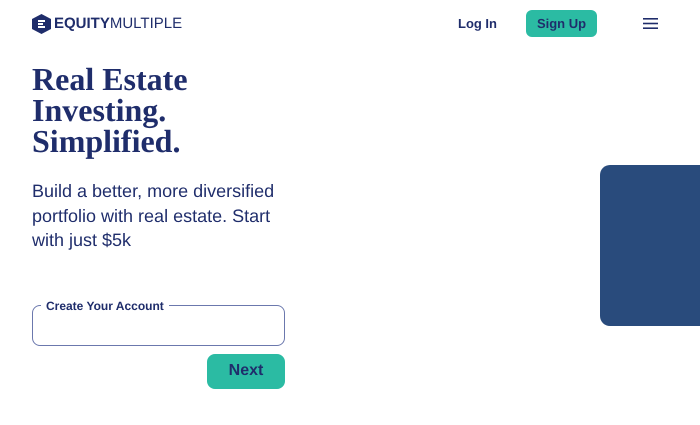 The width and height of the screenshot is (700, 425). Describe the element at coordinates (561, 23) in the screenshot. I see `signup-button: Sign Up` at that location.